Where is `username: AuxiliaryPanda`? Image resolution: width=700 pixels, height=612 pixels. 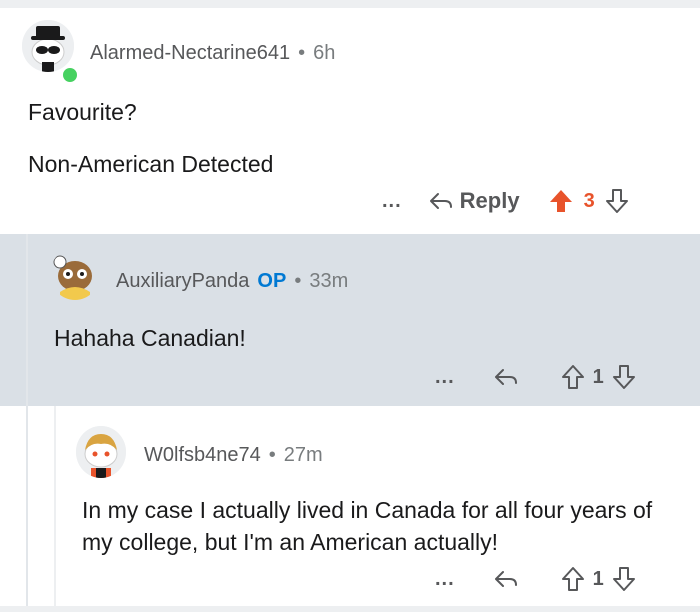
username: AuxiliaryPanda is located at coordinates (182, 281).